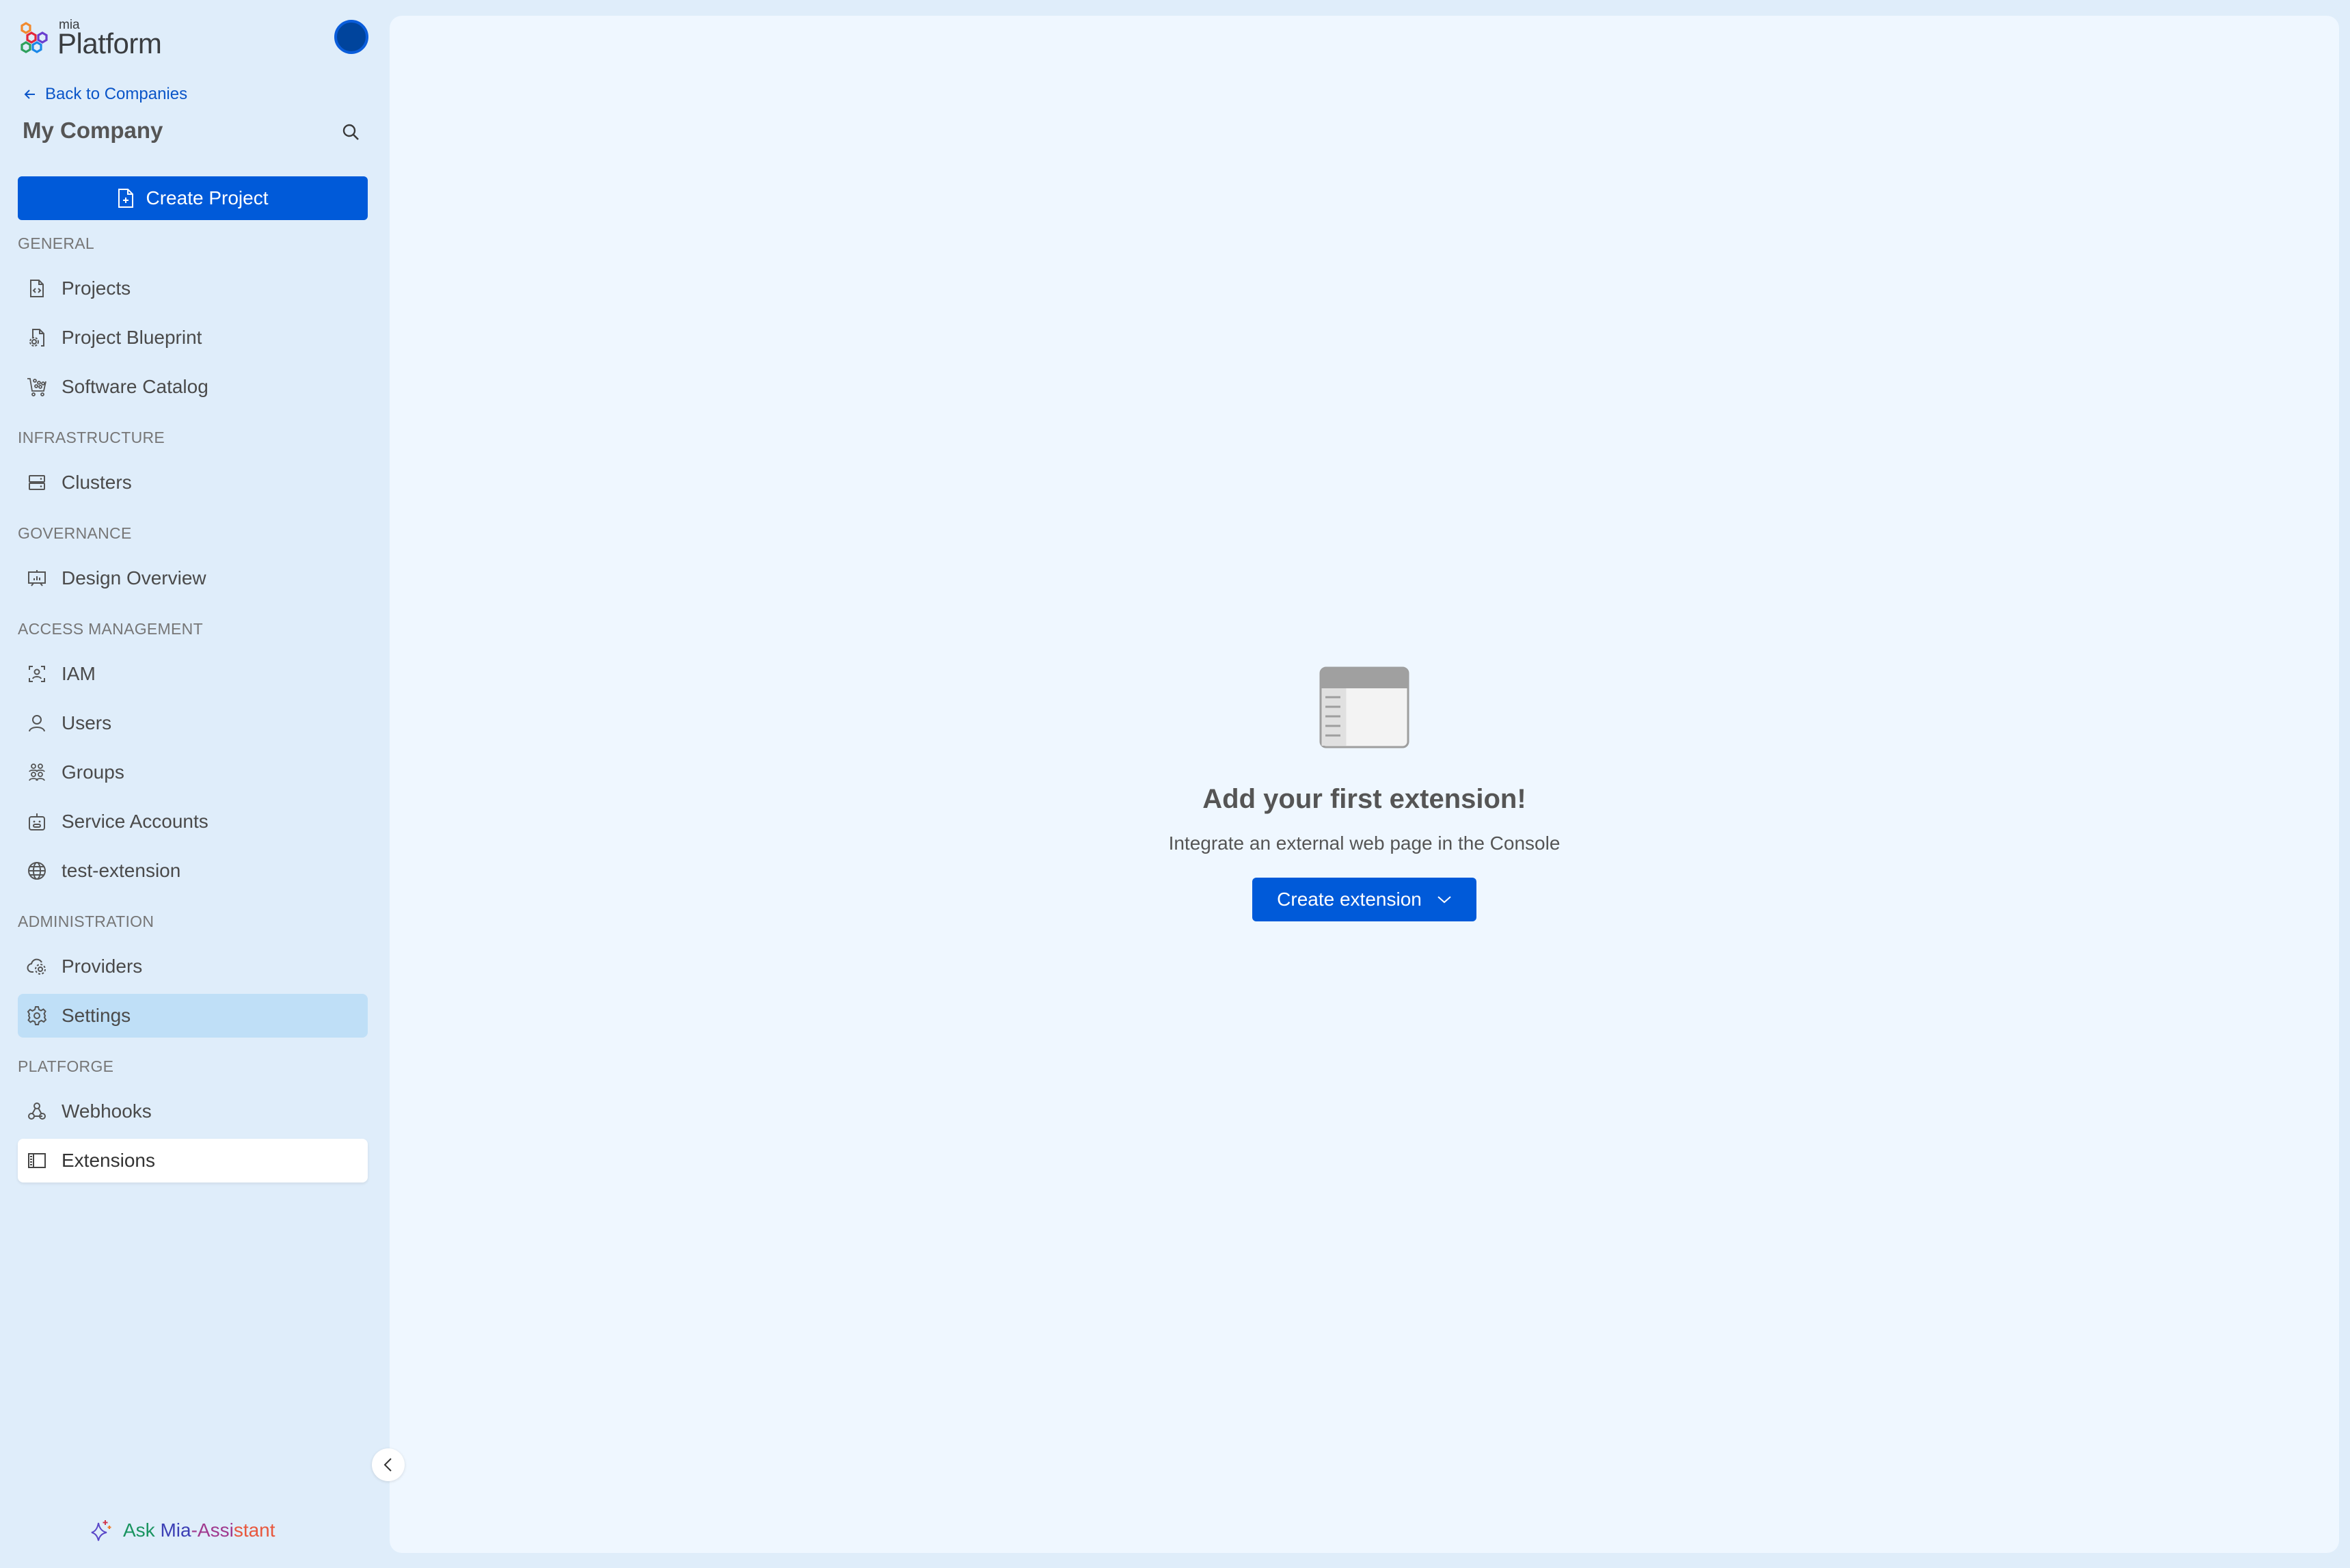 The width and height of the screenshot is (2350, 1568). Describe the element at coordinates (126, 199) in the screenshot. I see `file-plus-icon` at that location.